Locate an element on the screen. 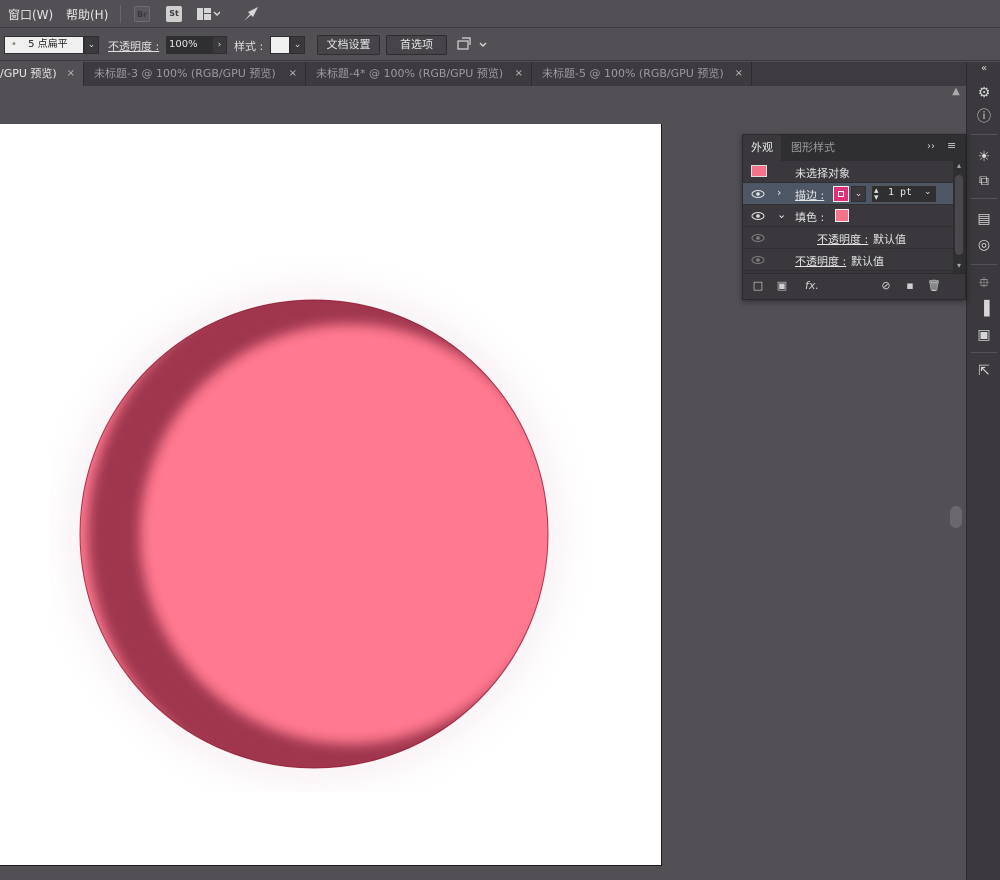  style-dropdown-icon: ⌄ is located at coordinates (297, 45).